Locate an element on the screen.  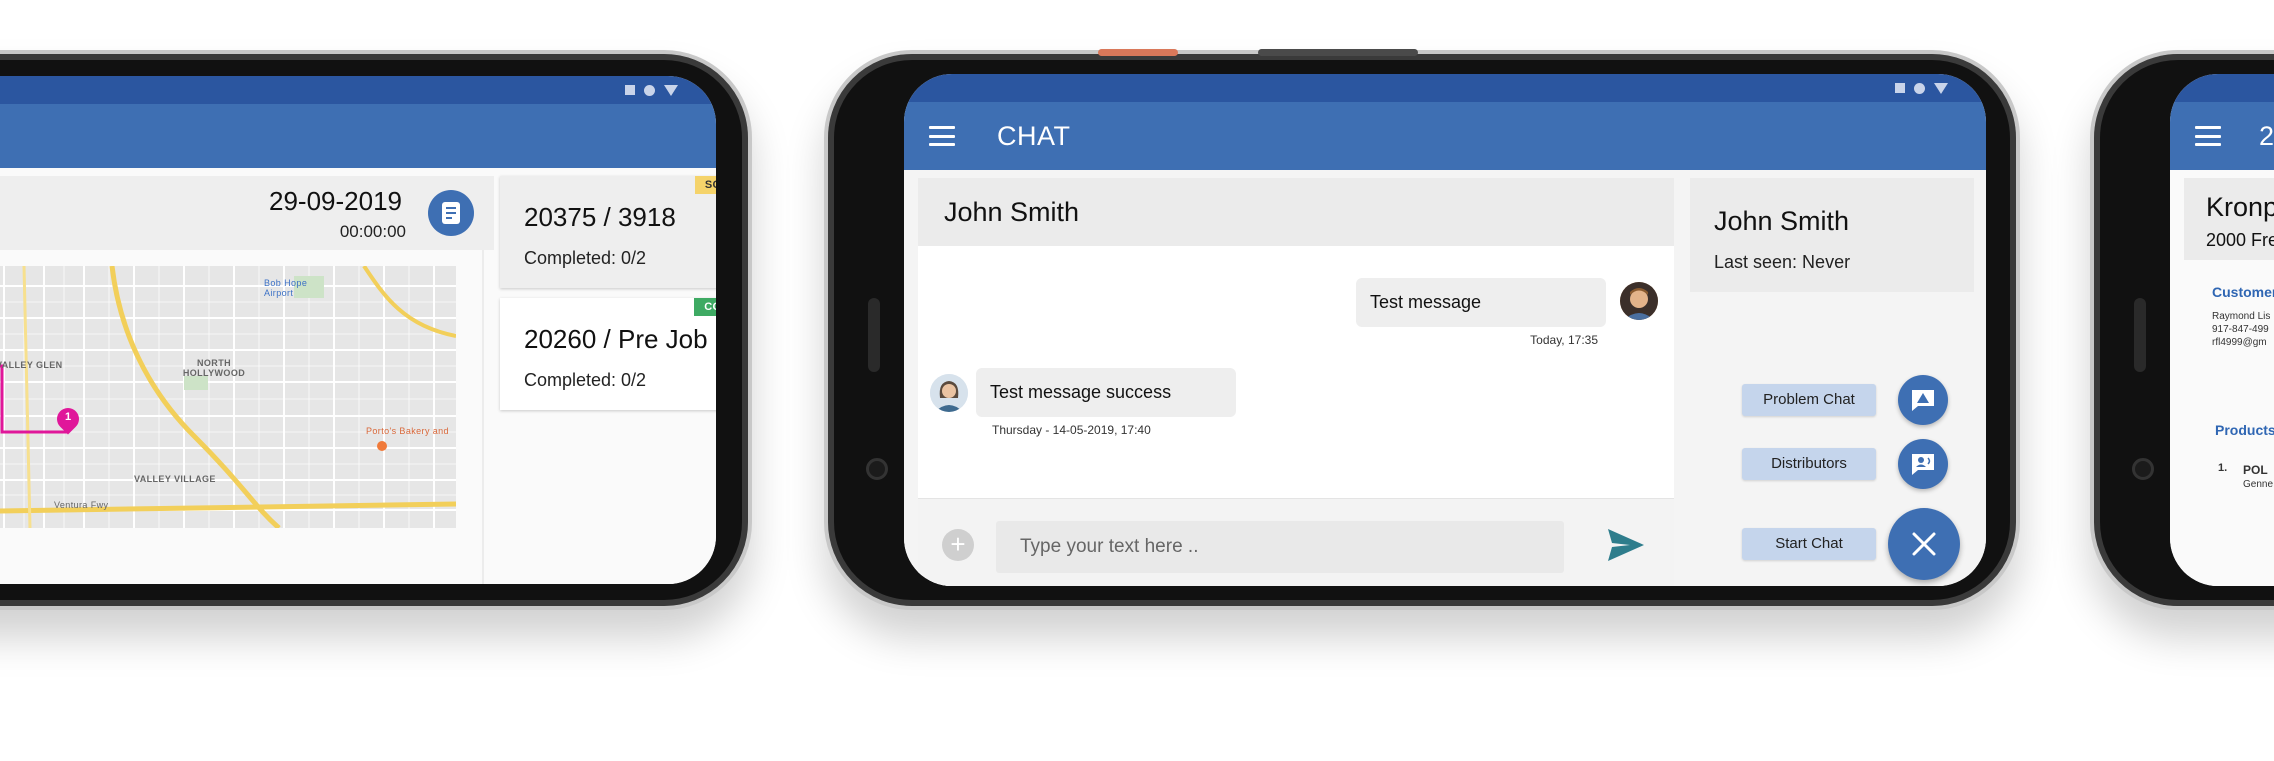
product-name: Genne is located at coordinates (2258, 484).